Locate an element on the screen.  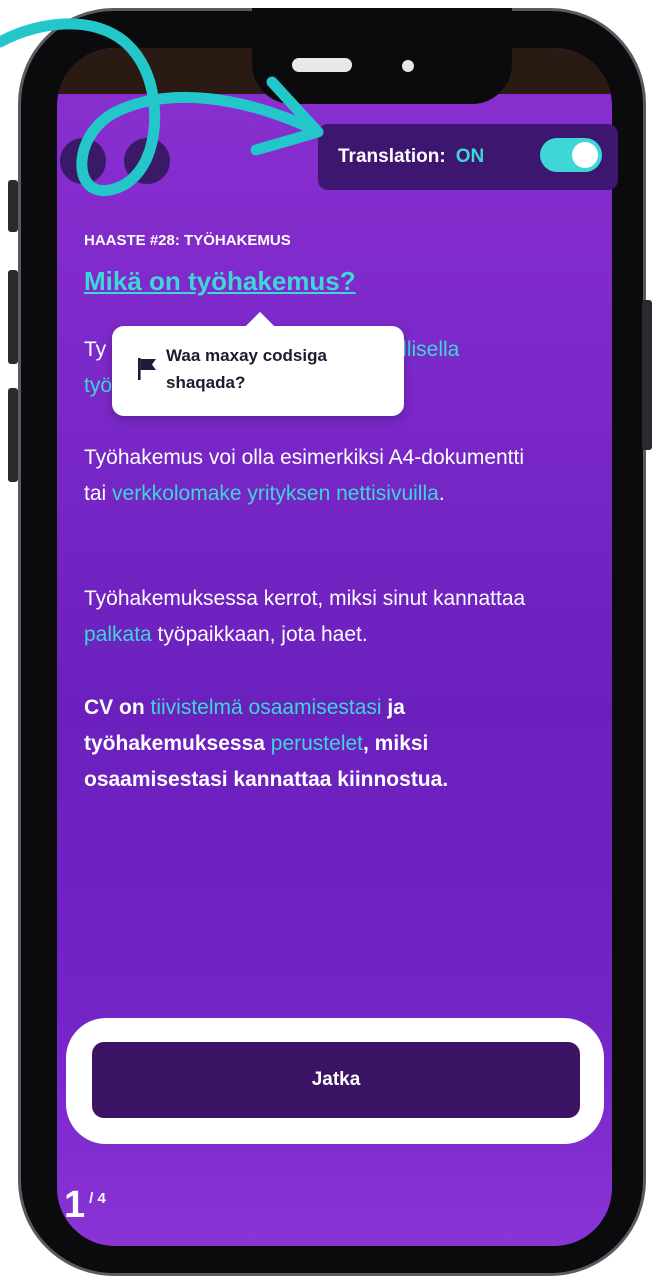
paragraph-3-end: työpaikkaan, jota haet. is located at coordinates (259, 634).